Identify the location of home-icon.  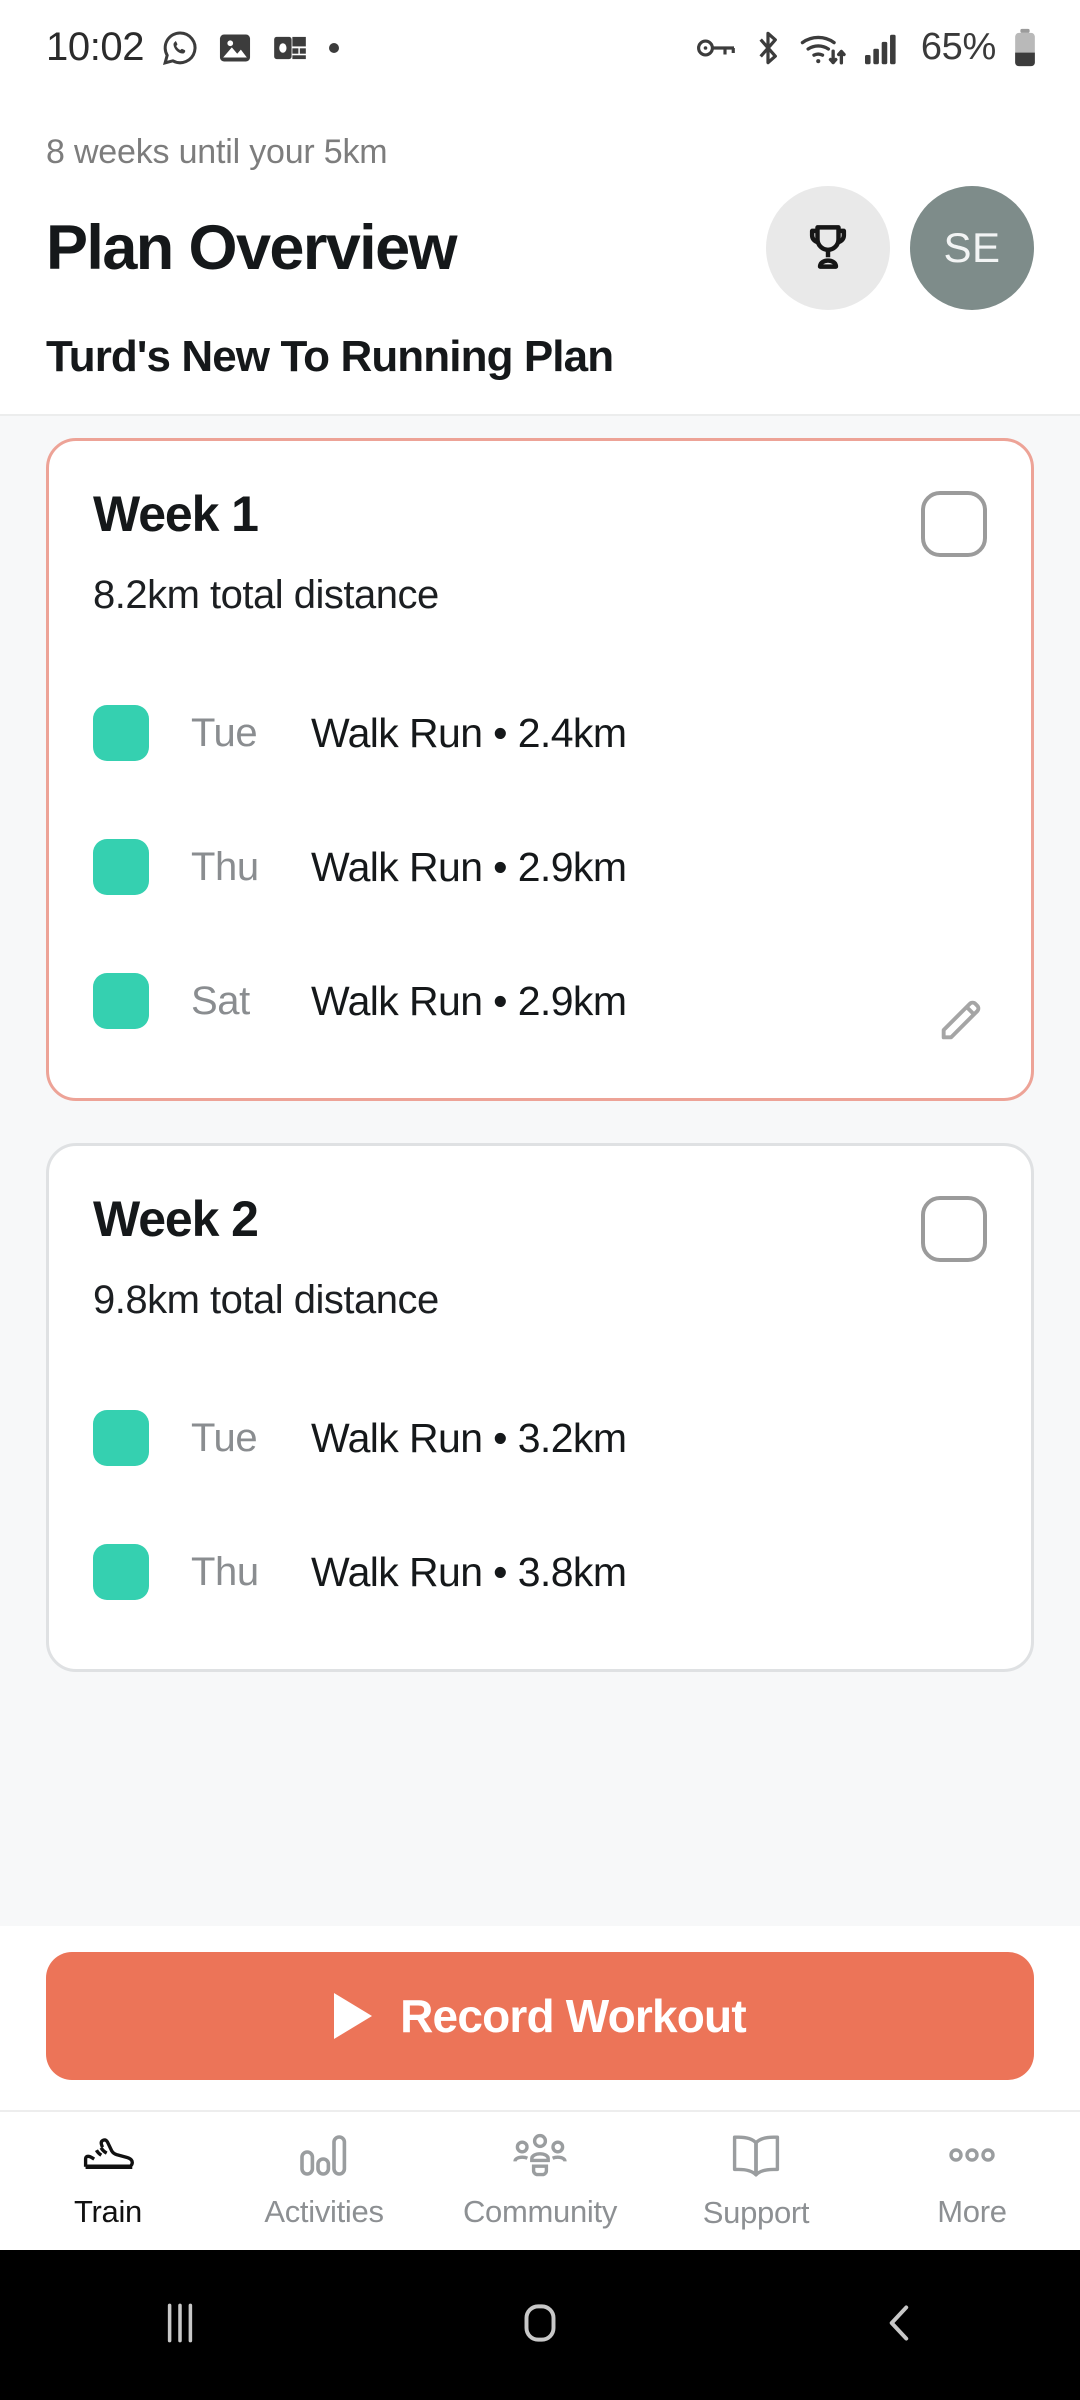
(540, 2325).